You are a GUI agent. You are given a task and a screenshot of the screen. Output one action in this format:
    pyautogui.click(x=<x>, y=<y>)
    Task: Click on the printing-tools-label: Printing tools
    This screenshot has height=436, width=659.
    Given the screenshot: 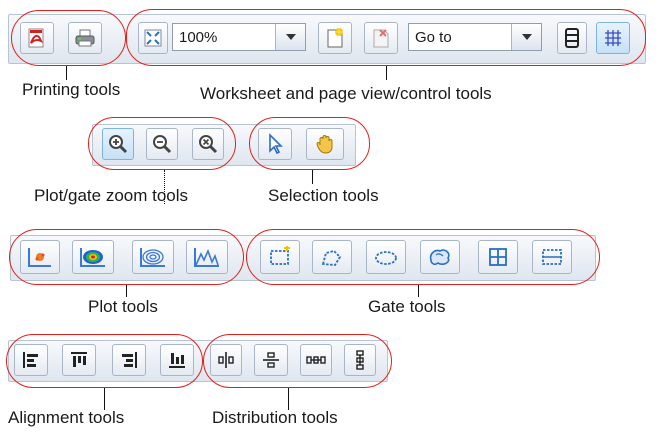 What is the action you would take?
    pyautogui.click(x=71, y=89)
    